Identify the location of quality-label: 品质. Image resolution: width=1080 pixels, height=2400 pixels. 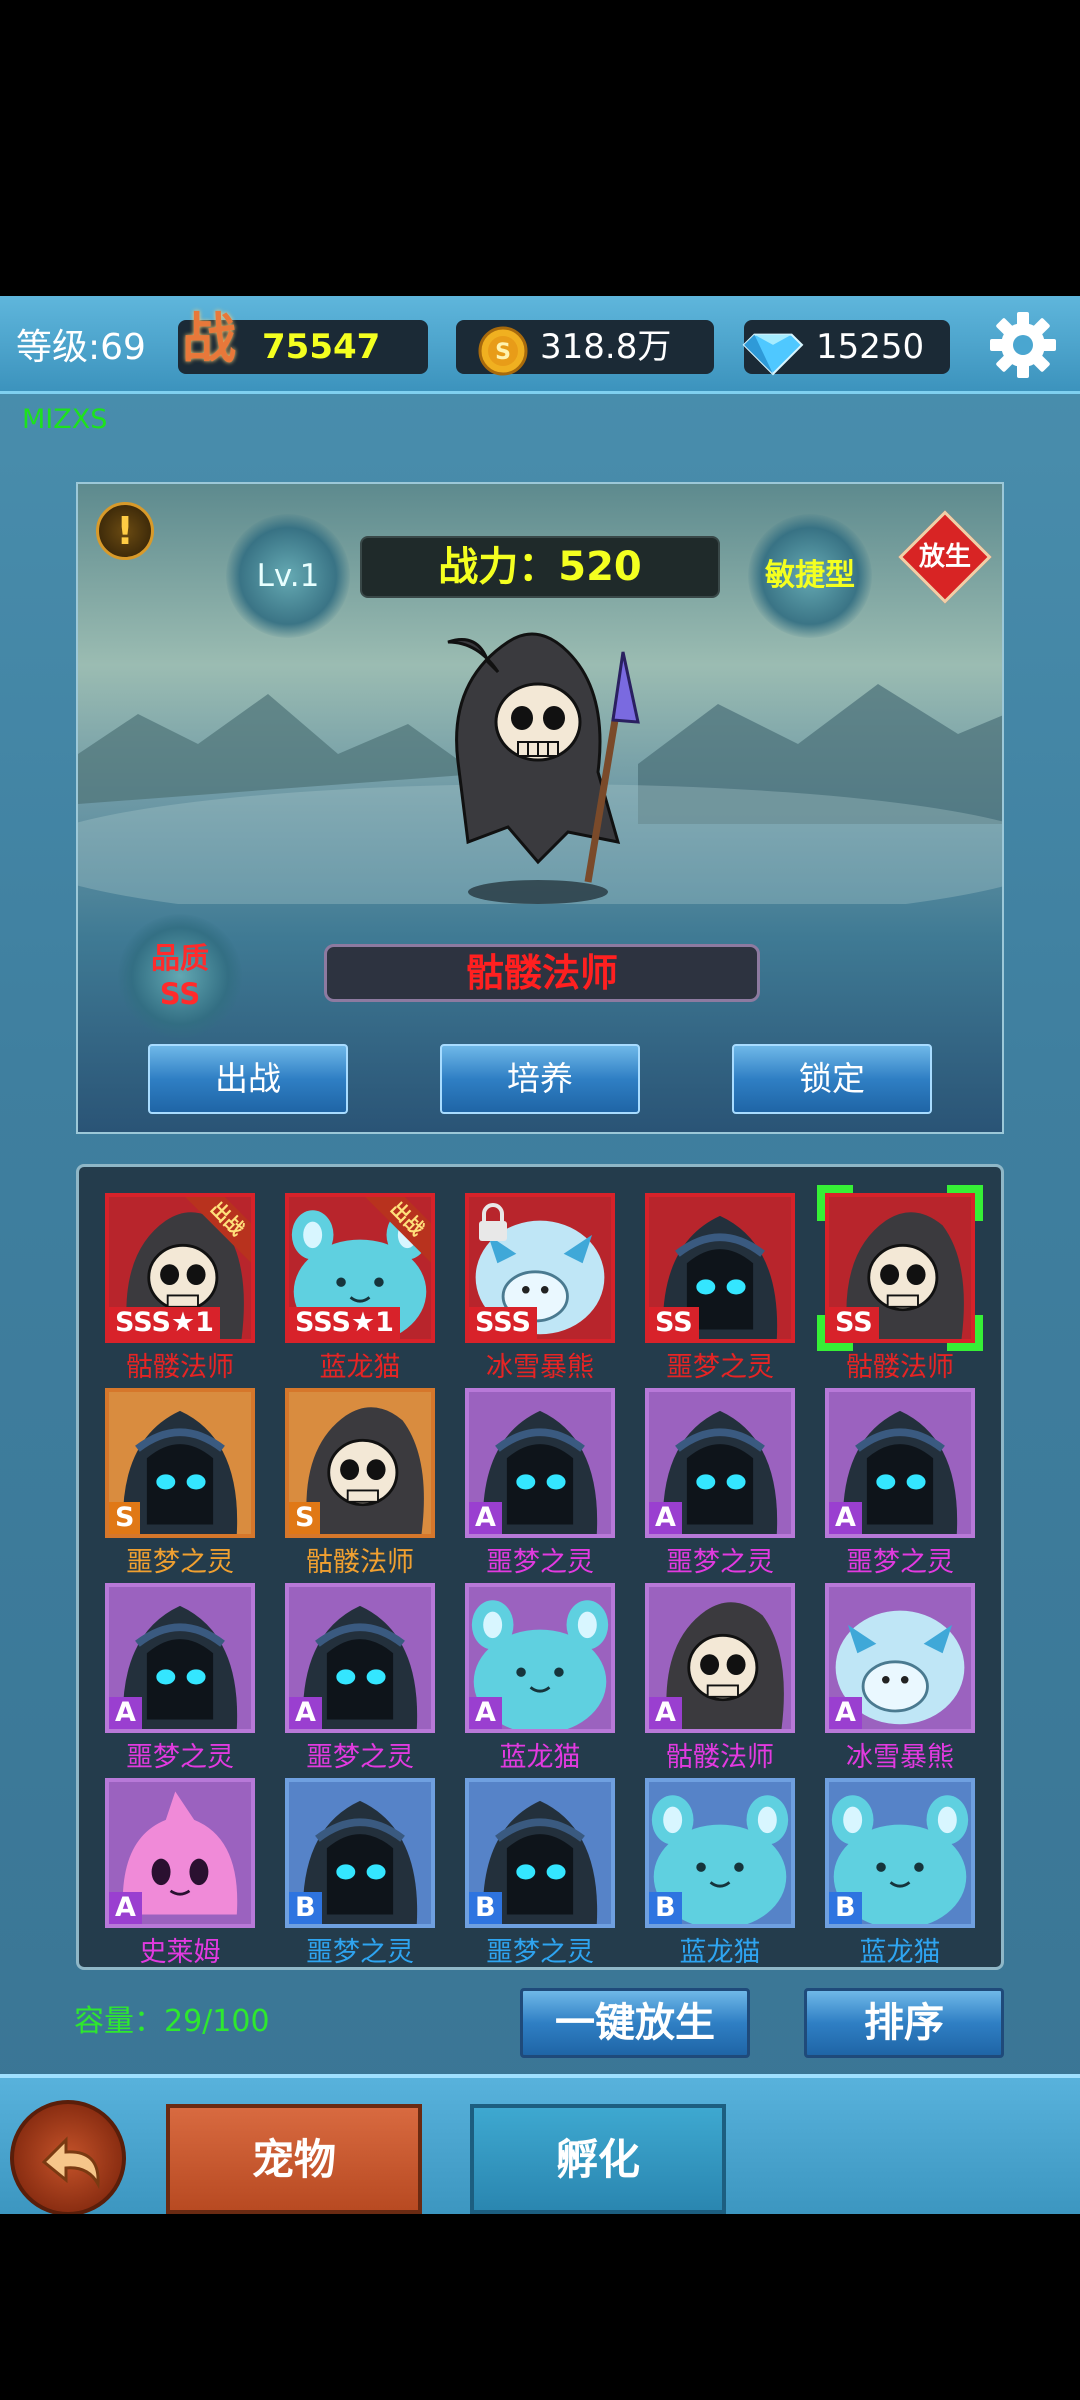
(179, 958).